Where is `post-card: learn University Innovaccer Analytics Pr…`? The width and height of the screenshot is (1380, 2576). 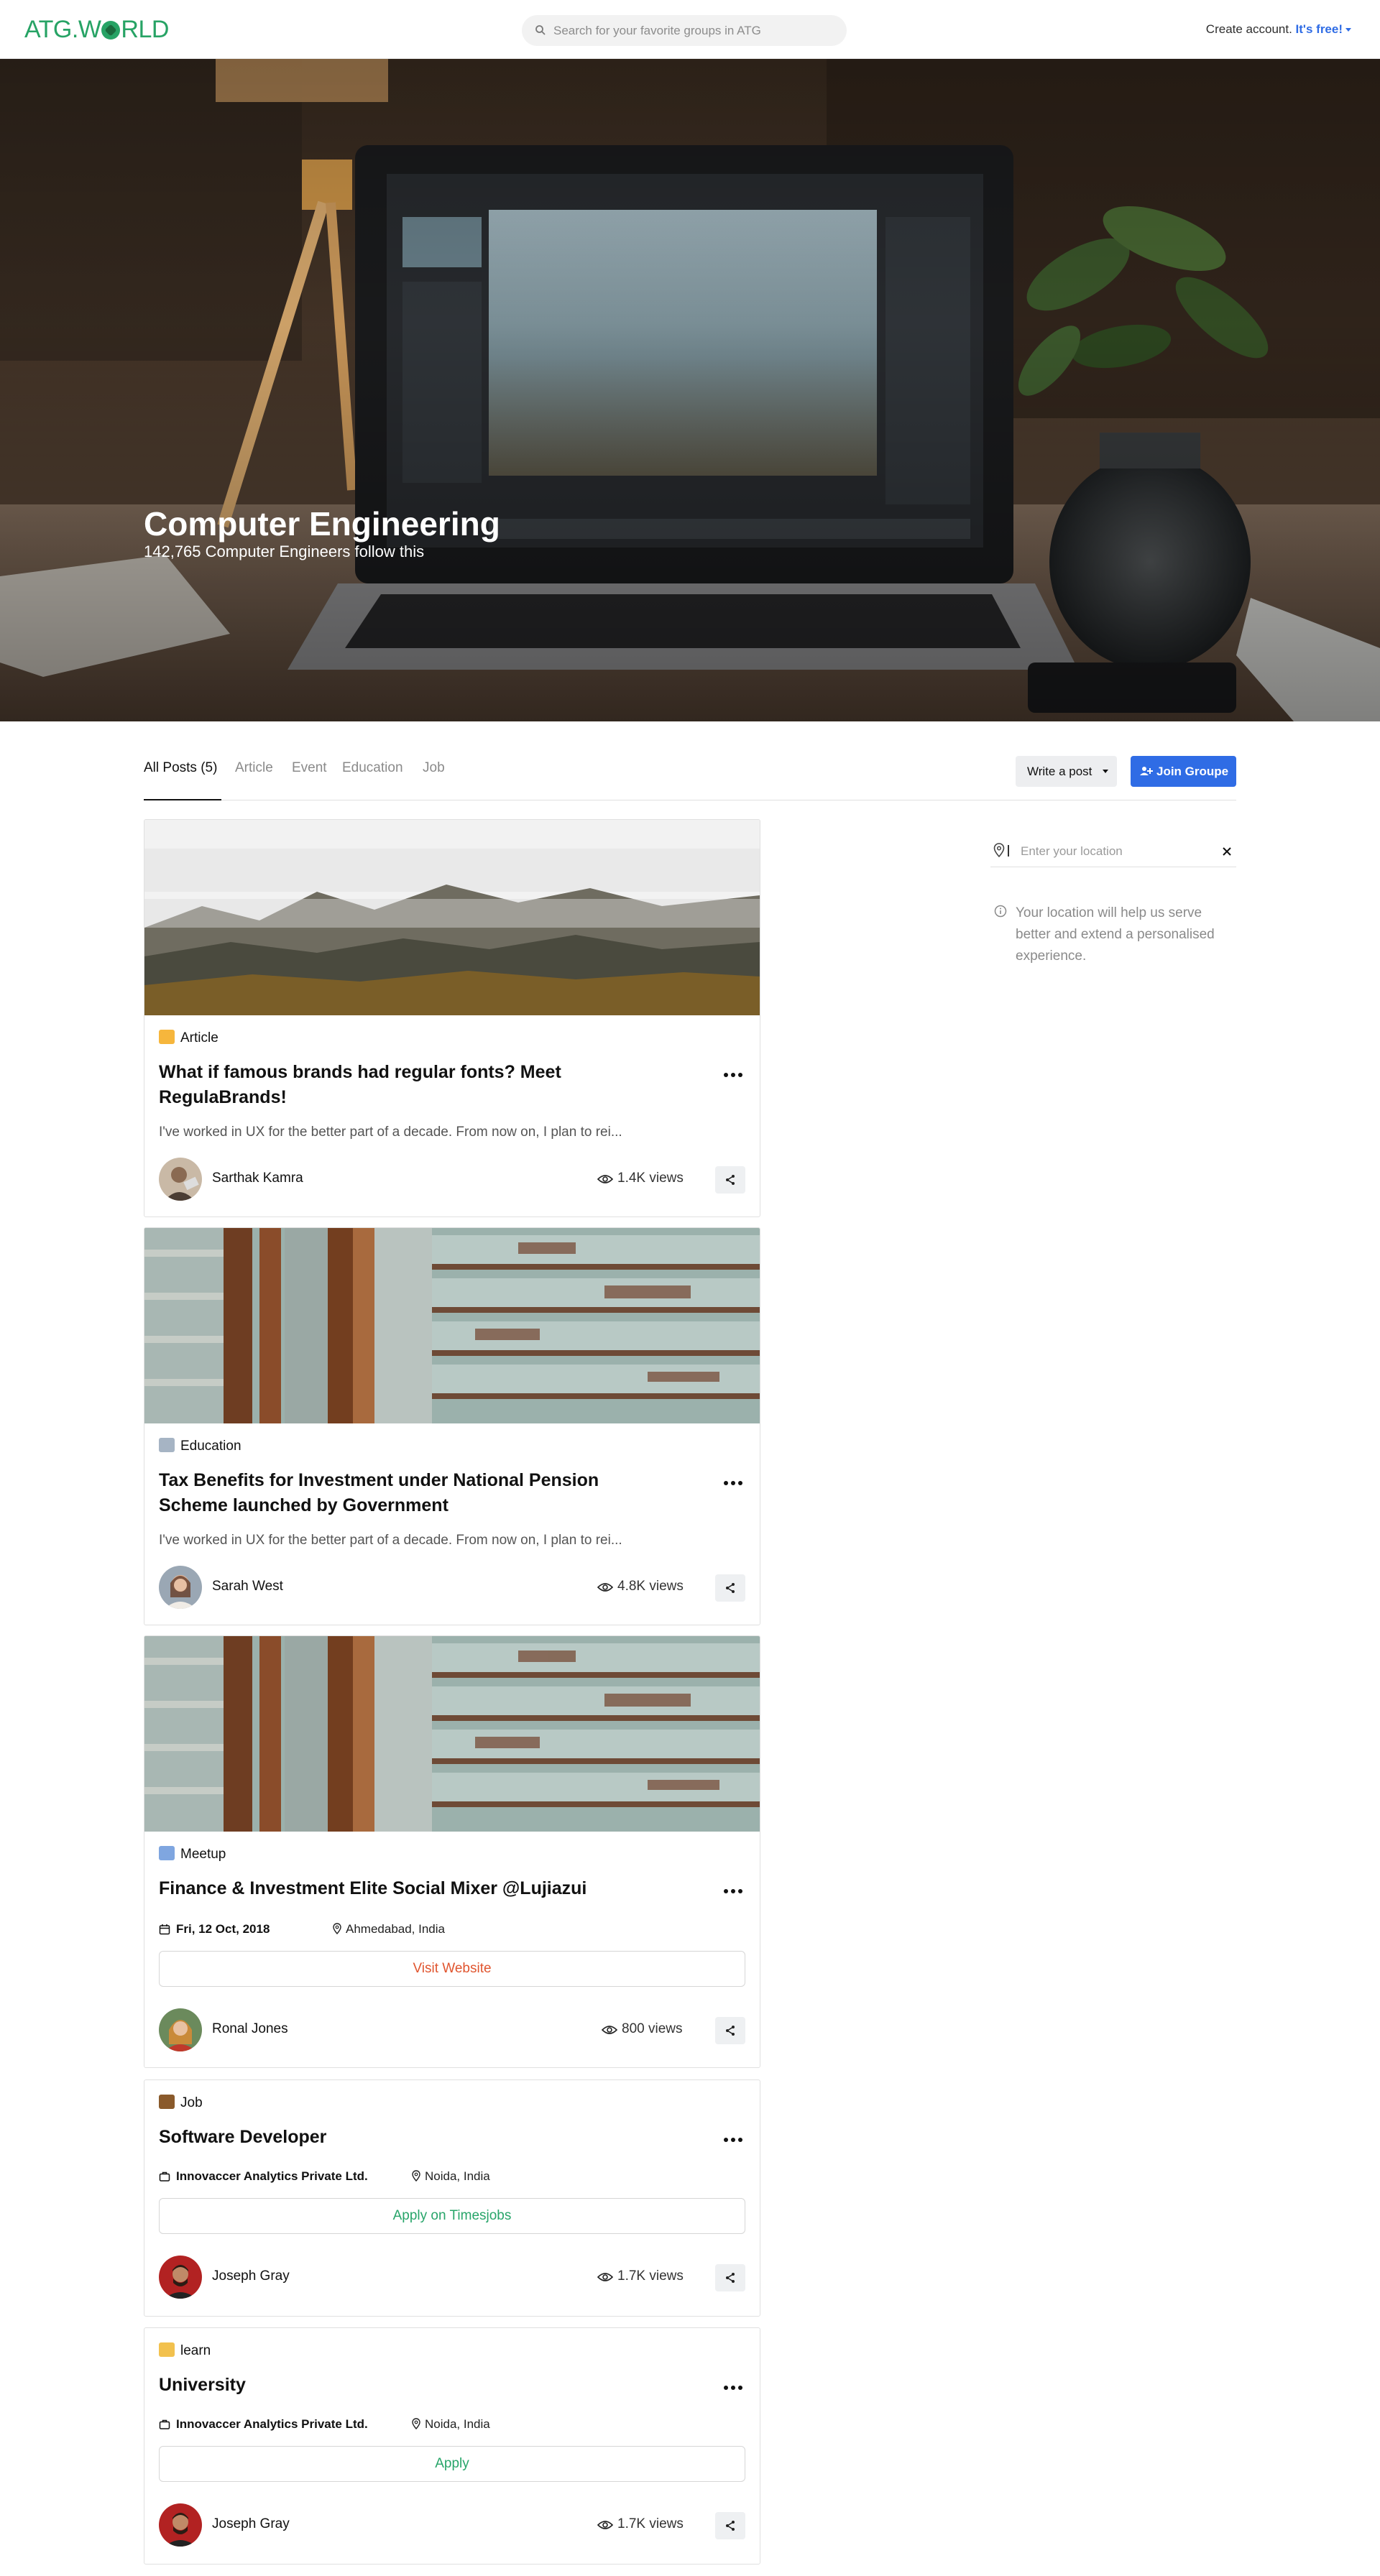
post-card: learn University Innovaccer Analytics Pr… is located at coordinates (452, 2446).